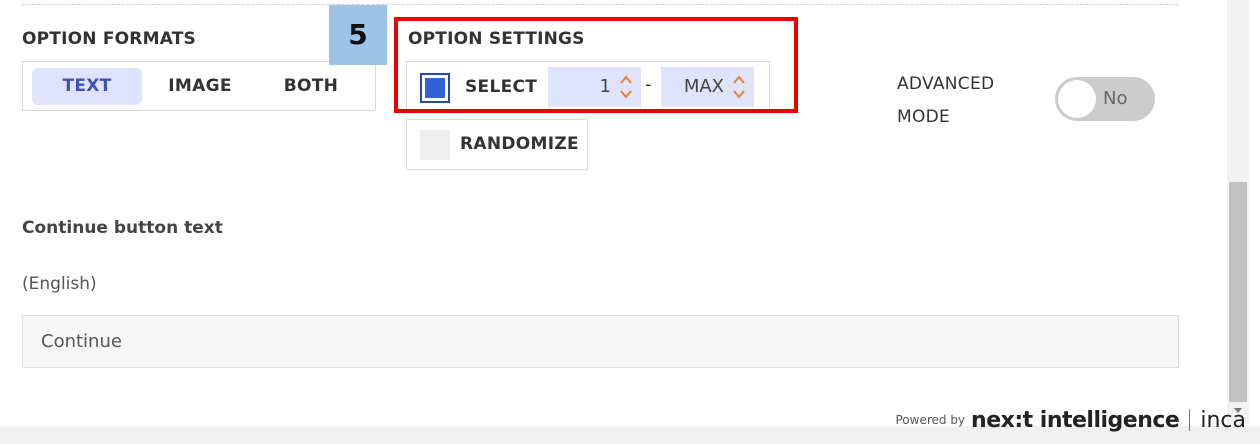 Image resolution: width=1260 pixels, height=444 pixels. I want to click on powered-by-footer: Powered by nex:t intelligence inca, so click(1070, 420).